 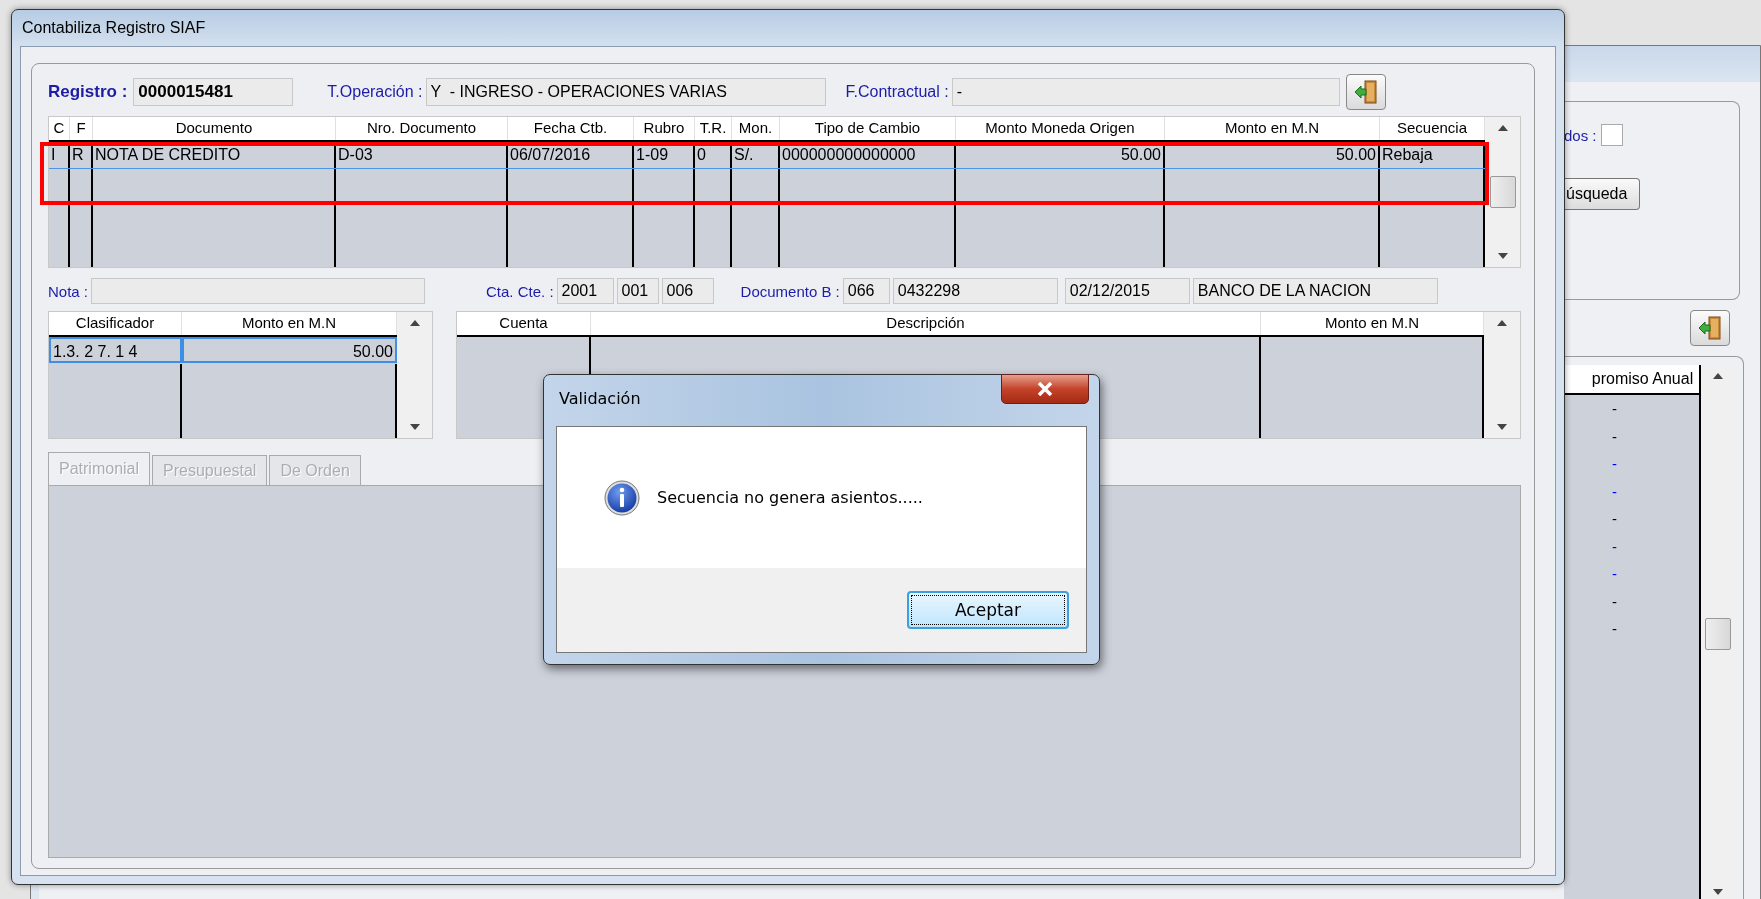 I want to click on field-label: F.Contractual :, so click(x=897, y=92).